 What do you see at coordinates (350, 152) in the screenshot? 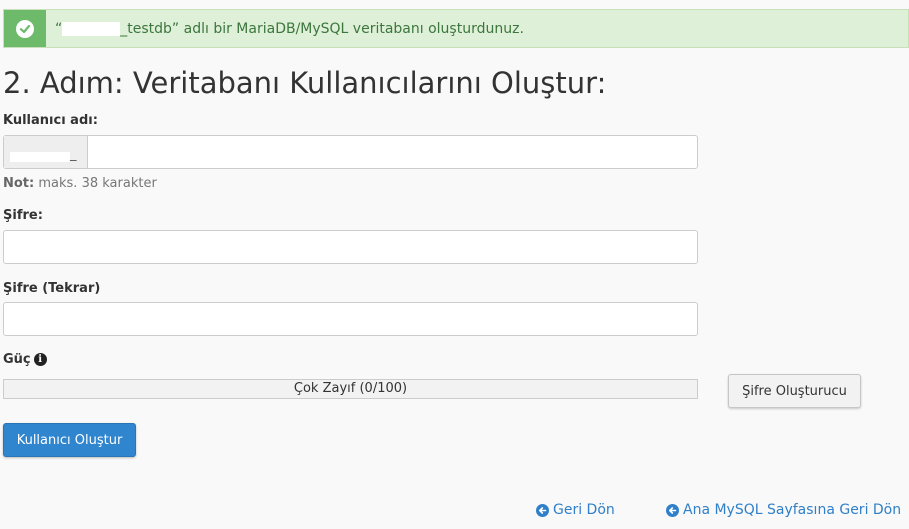
I see `username-field: _` at bounding box center [350, 152].